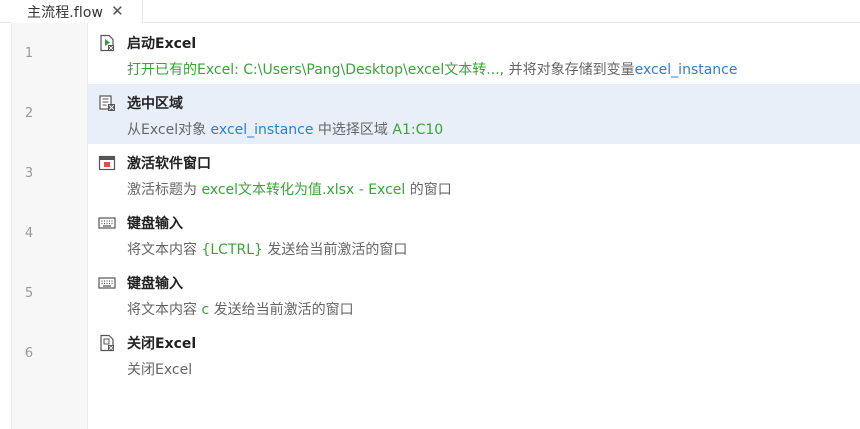 This screenshot has width=860, height=429. I want to click on flow-step: 4 键盘输入 将文本内容 {LCTRL} 发送给当前激活的窗口, so click(435, 234).